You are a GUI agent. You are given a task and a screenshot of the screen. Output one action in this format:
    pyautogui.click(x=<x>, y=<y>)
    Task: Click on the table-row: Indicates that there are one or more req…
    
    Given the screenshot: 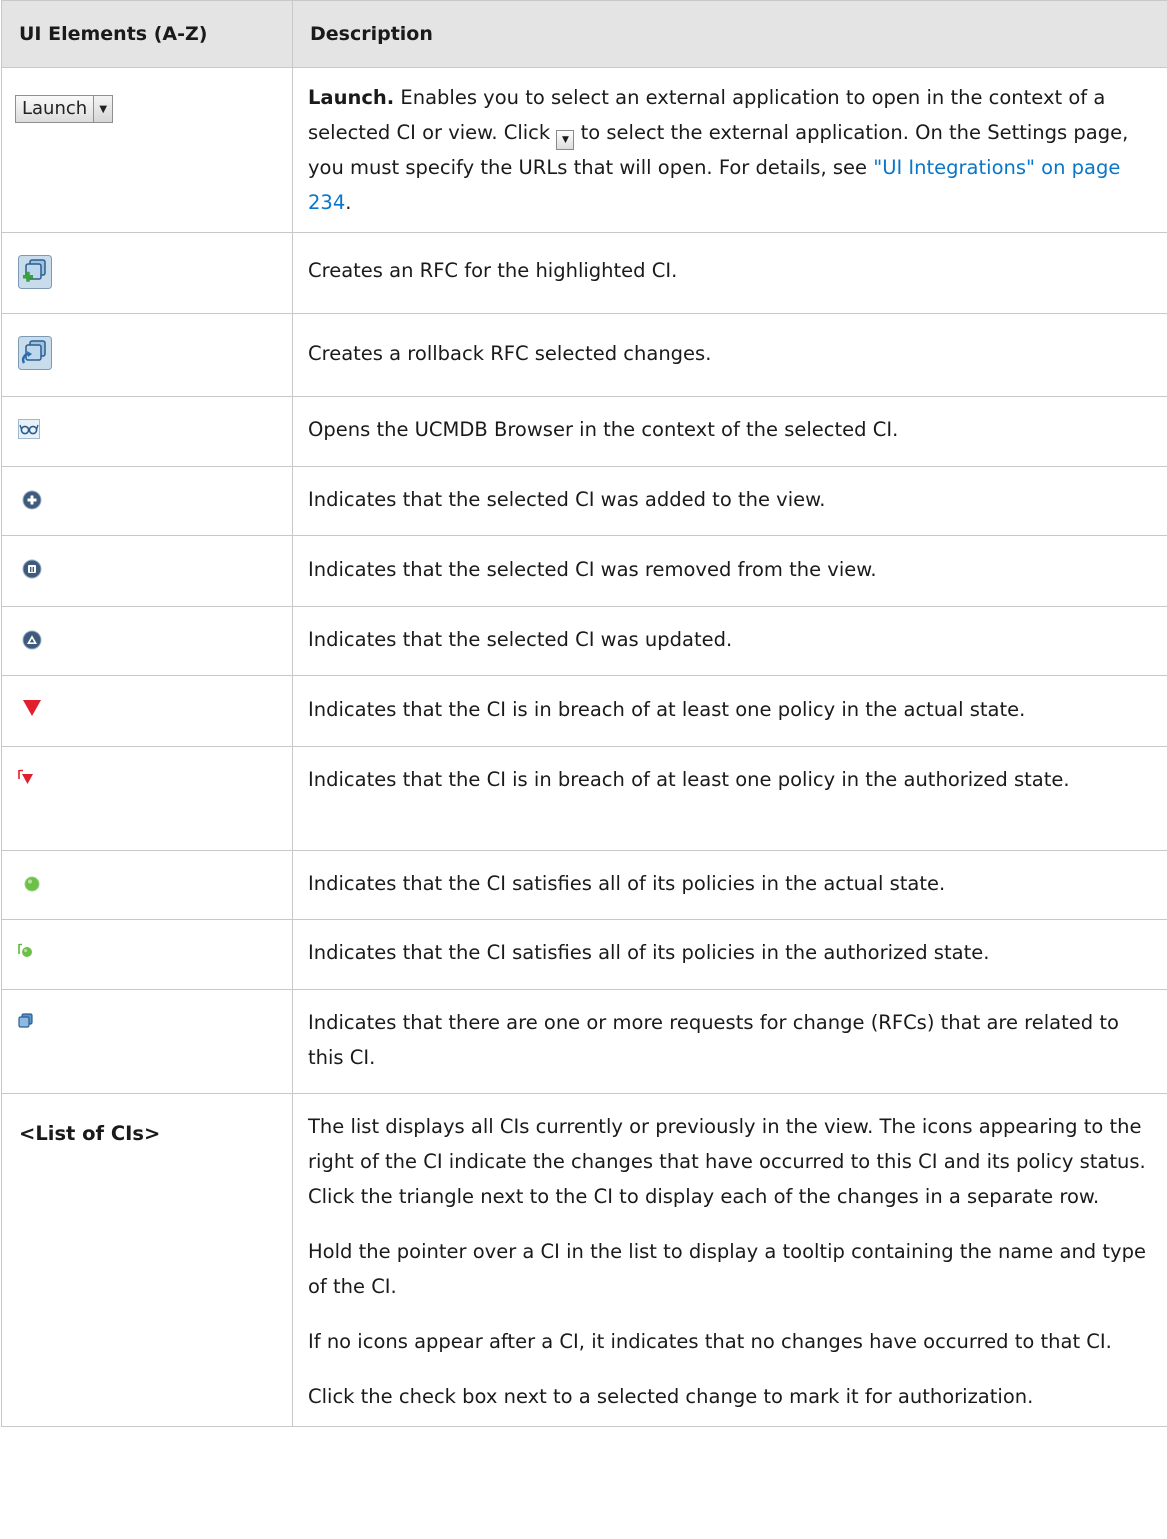 What is the action you would take?
    pyautogui.click(x=584, y=1041)
    